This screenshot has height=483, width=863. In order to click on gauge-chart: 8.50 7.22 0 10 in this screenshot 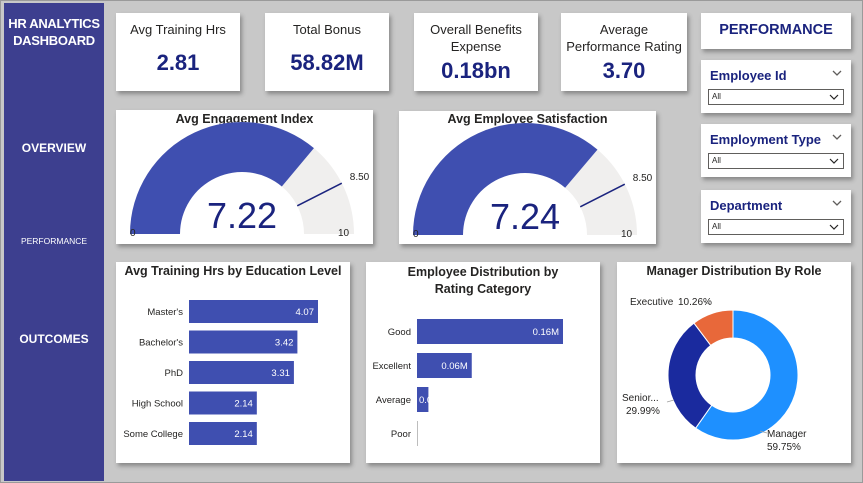, I will do `click(250, 180)`.